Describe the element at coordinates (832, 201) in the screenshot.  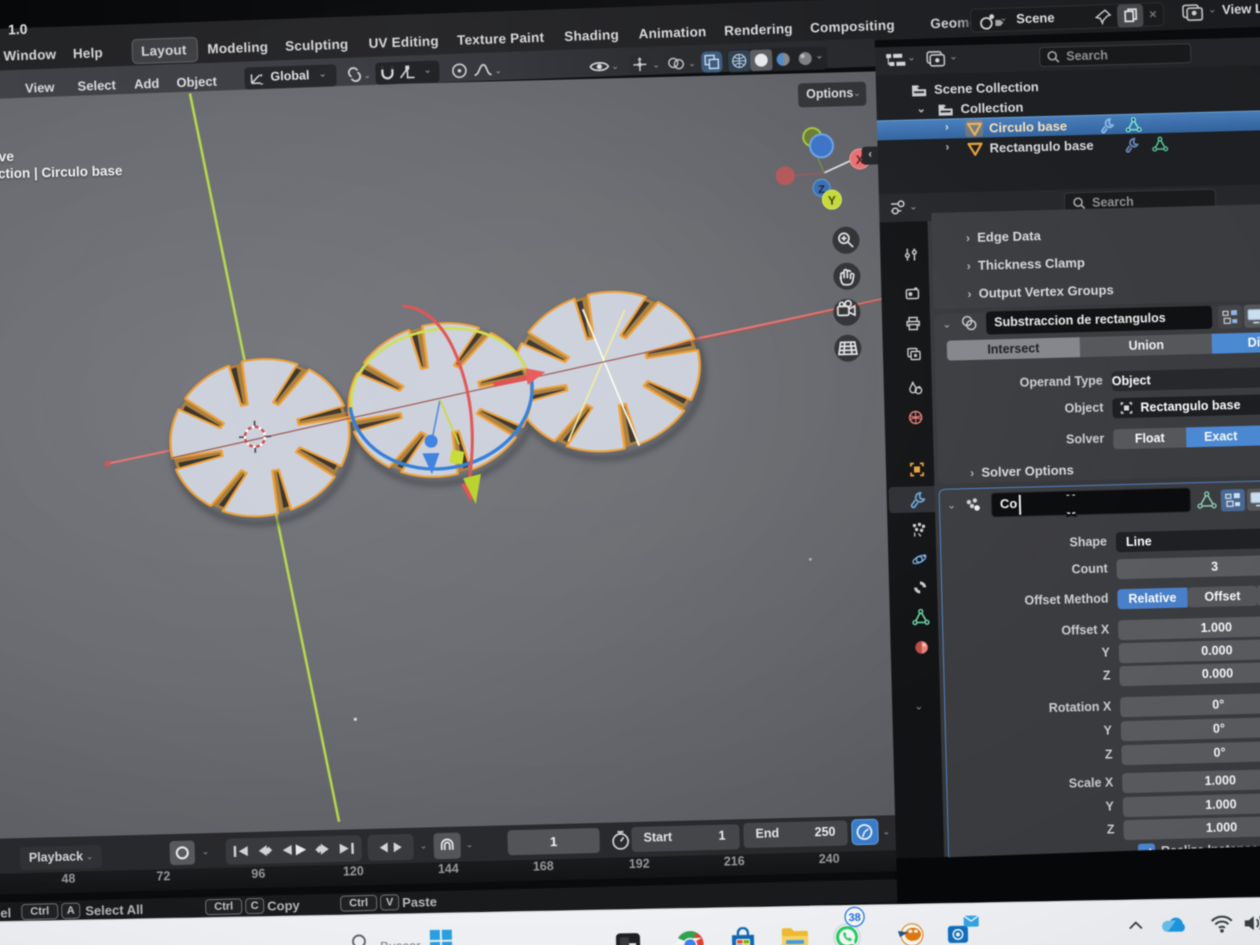
I see `svg-text: Y` at that location.